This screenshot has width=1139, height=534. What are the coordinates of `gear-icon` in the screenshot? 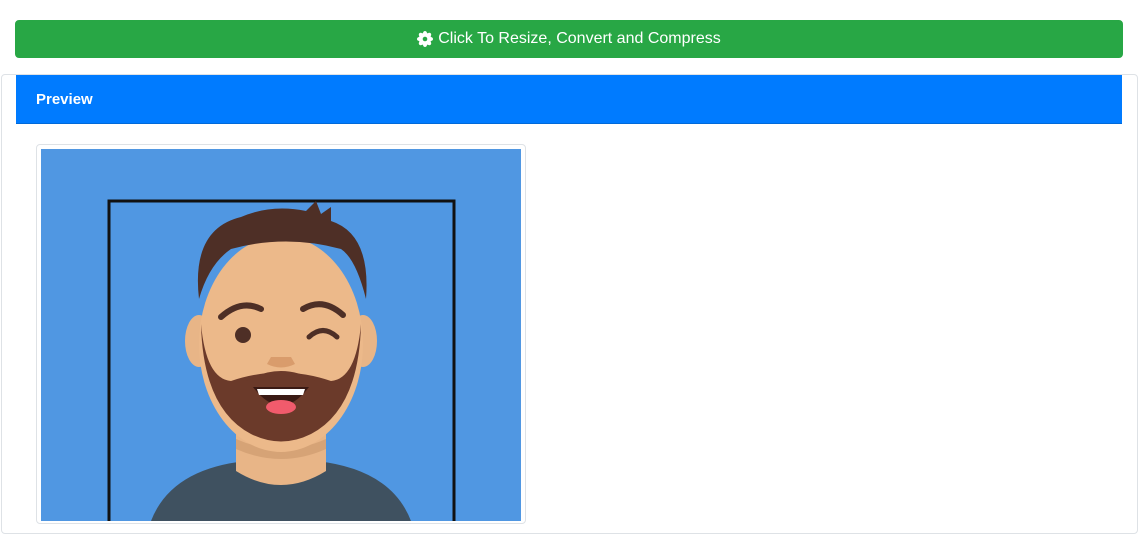 It's located at (425, 39).